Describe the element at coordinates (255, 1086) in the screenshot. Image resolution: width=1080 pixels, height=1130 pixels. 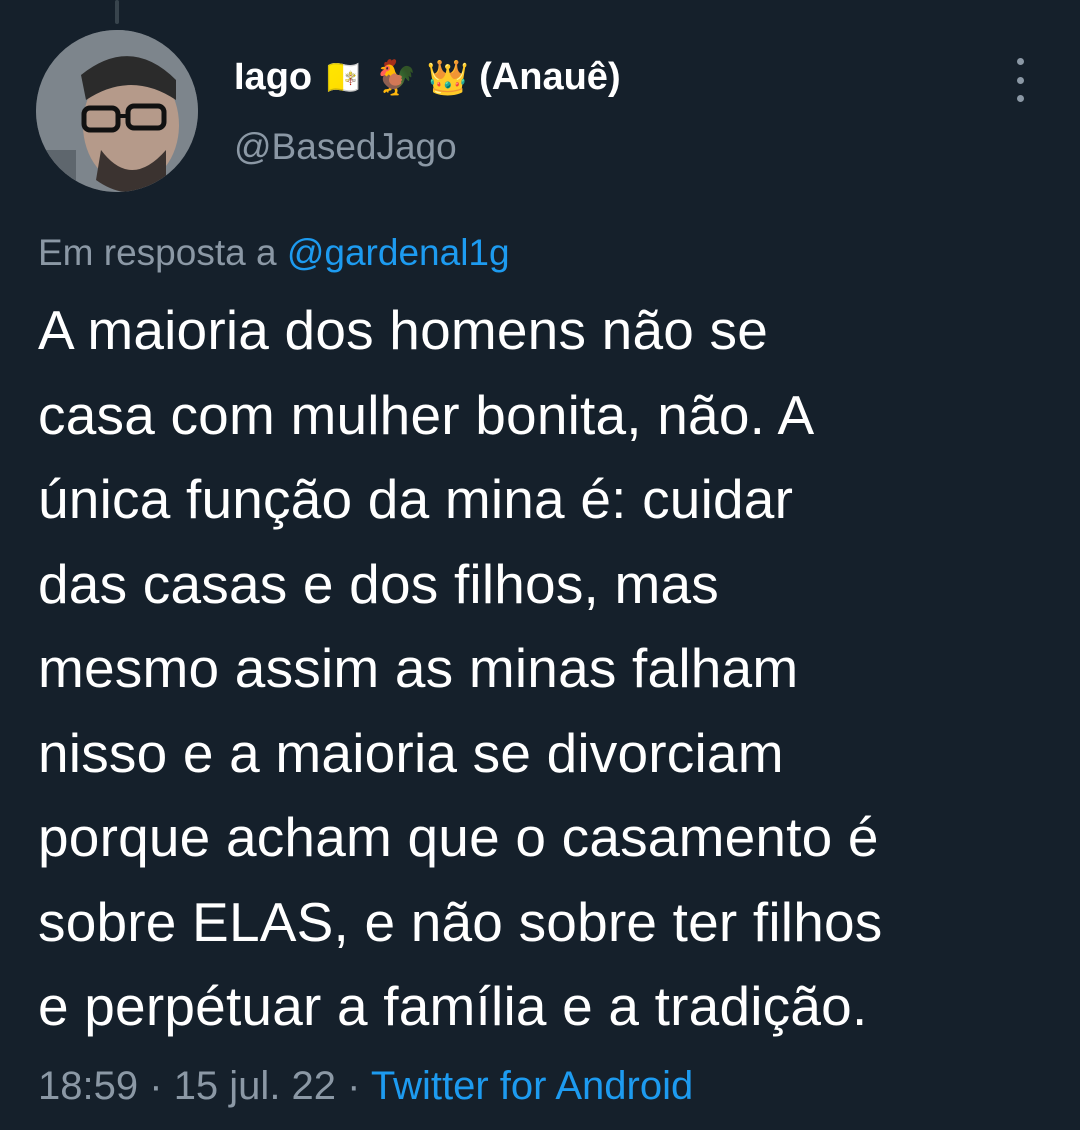
I see `tweet-date: 15 jul. 22` at that location.